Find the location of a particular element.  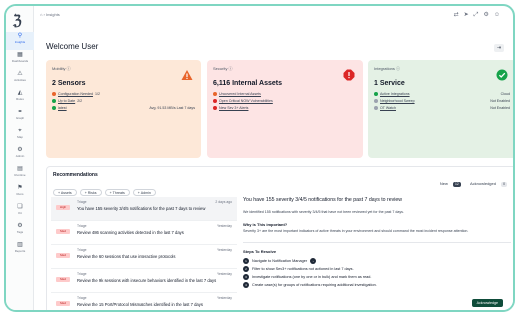

sidebar-item-runs: ⚑ Runs is located at coordinates (20, 193).